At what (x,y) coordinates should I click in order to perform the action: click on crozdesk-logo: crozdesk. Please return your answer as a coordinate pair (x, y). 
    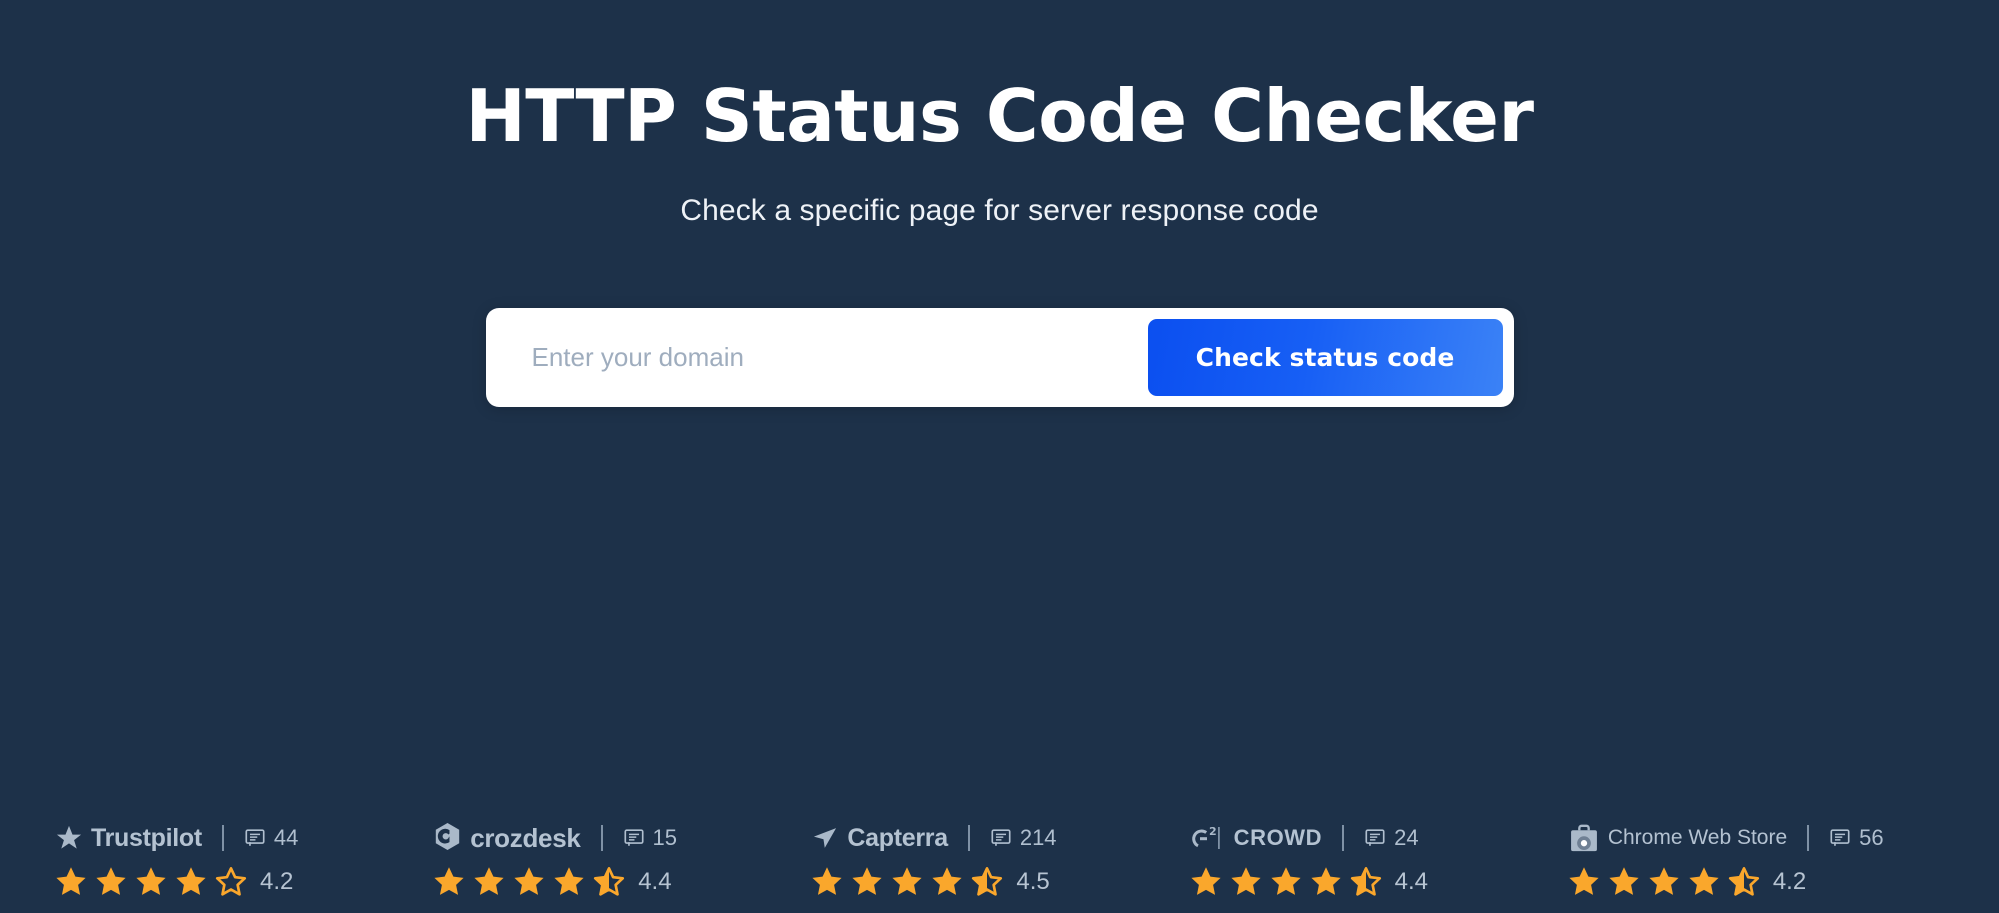
    Looking at the image, I should click on (506, 838).